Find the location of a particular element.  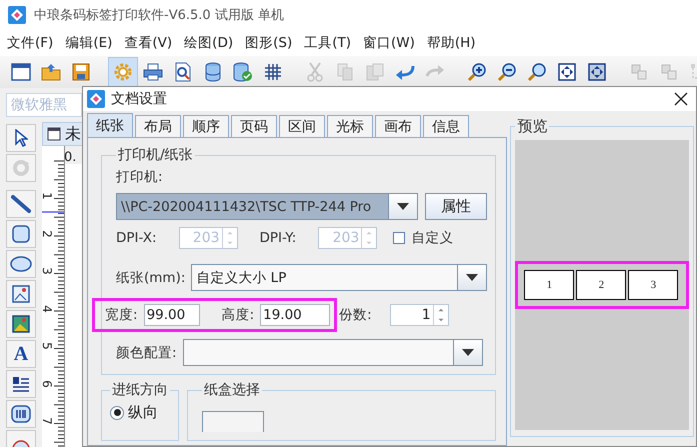

image-icon is located at coordinates (21, 294).